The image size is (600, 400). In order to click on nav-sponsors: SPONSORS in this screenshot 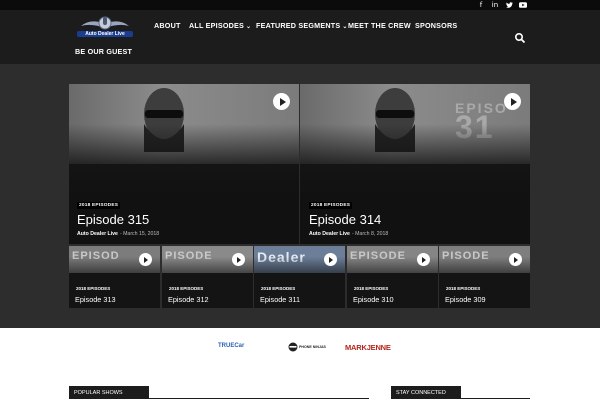, I will do `click(436, 25)`.